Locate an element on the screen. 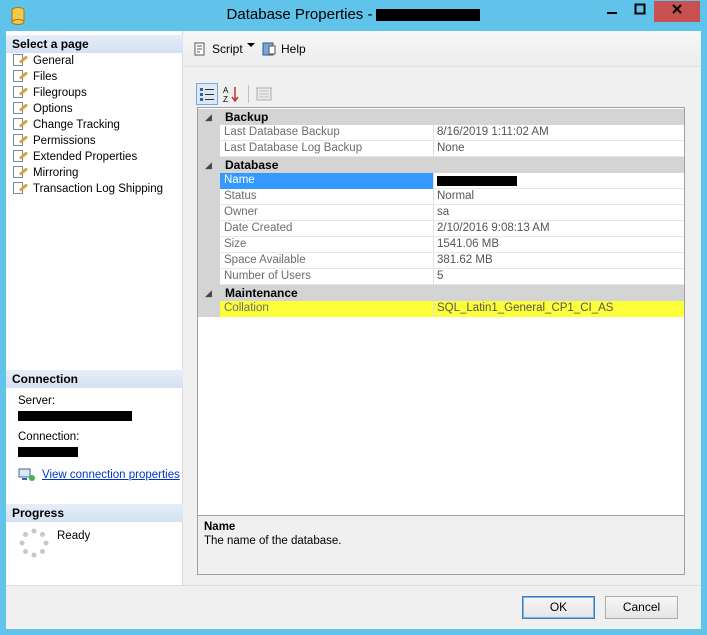 The image size is (707, 635). page-item-change-tracking: Change Tracking is located at coordinates (87, 125).